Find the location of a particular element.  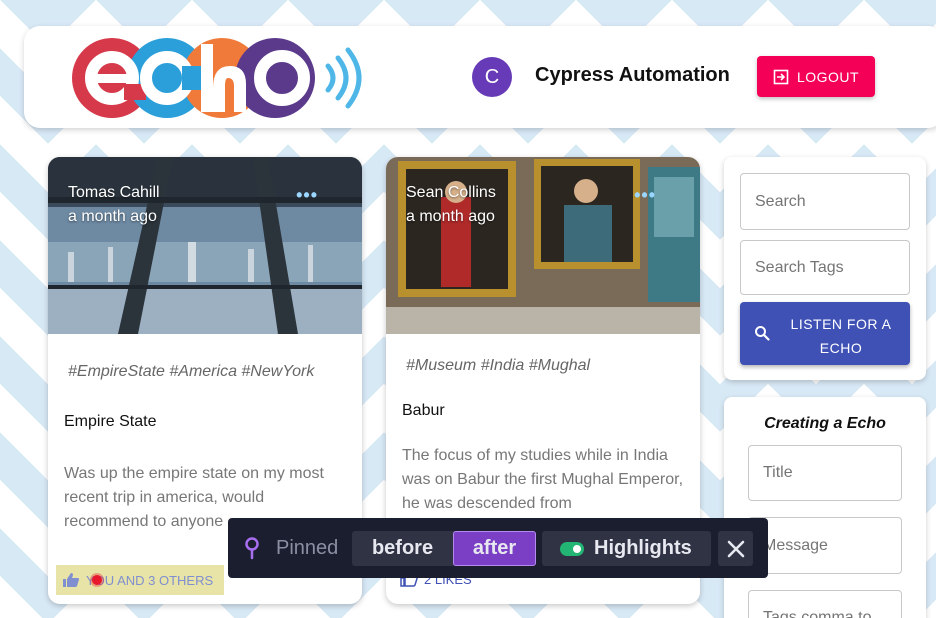

logout-icon is located at coordinates (781, 76).